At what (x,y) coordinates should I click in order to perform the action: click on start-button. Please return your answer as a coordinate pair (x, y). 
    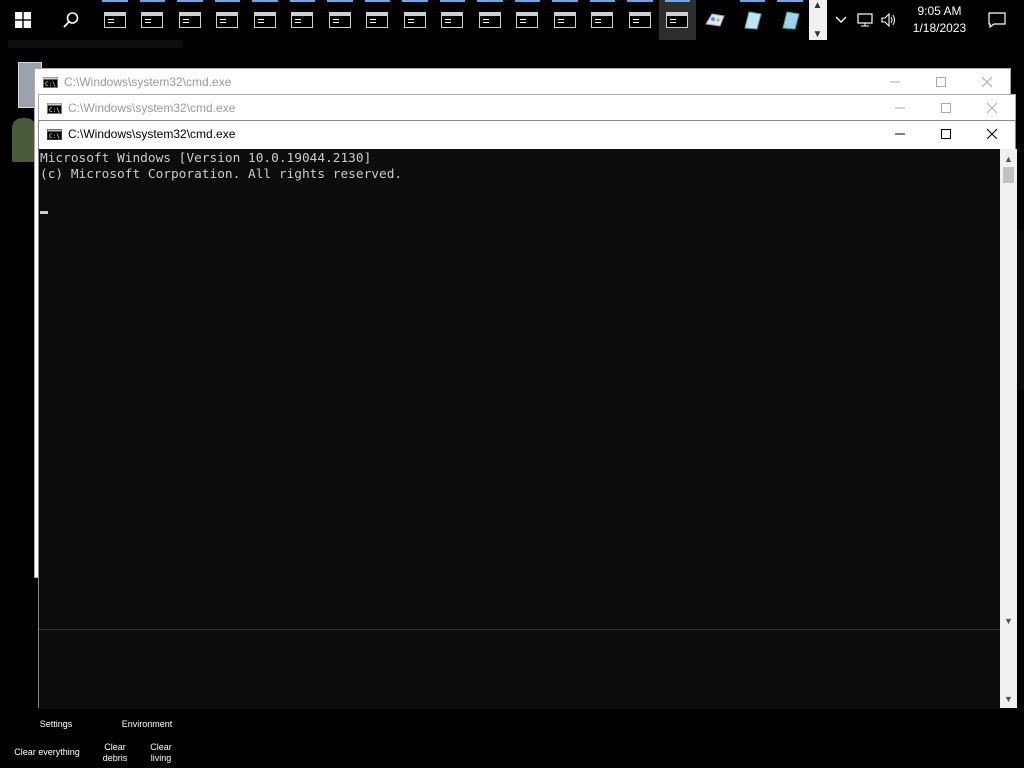
    Looking at the image, I should click on (23, 20).